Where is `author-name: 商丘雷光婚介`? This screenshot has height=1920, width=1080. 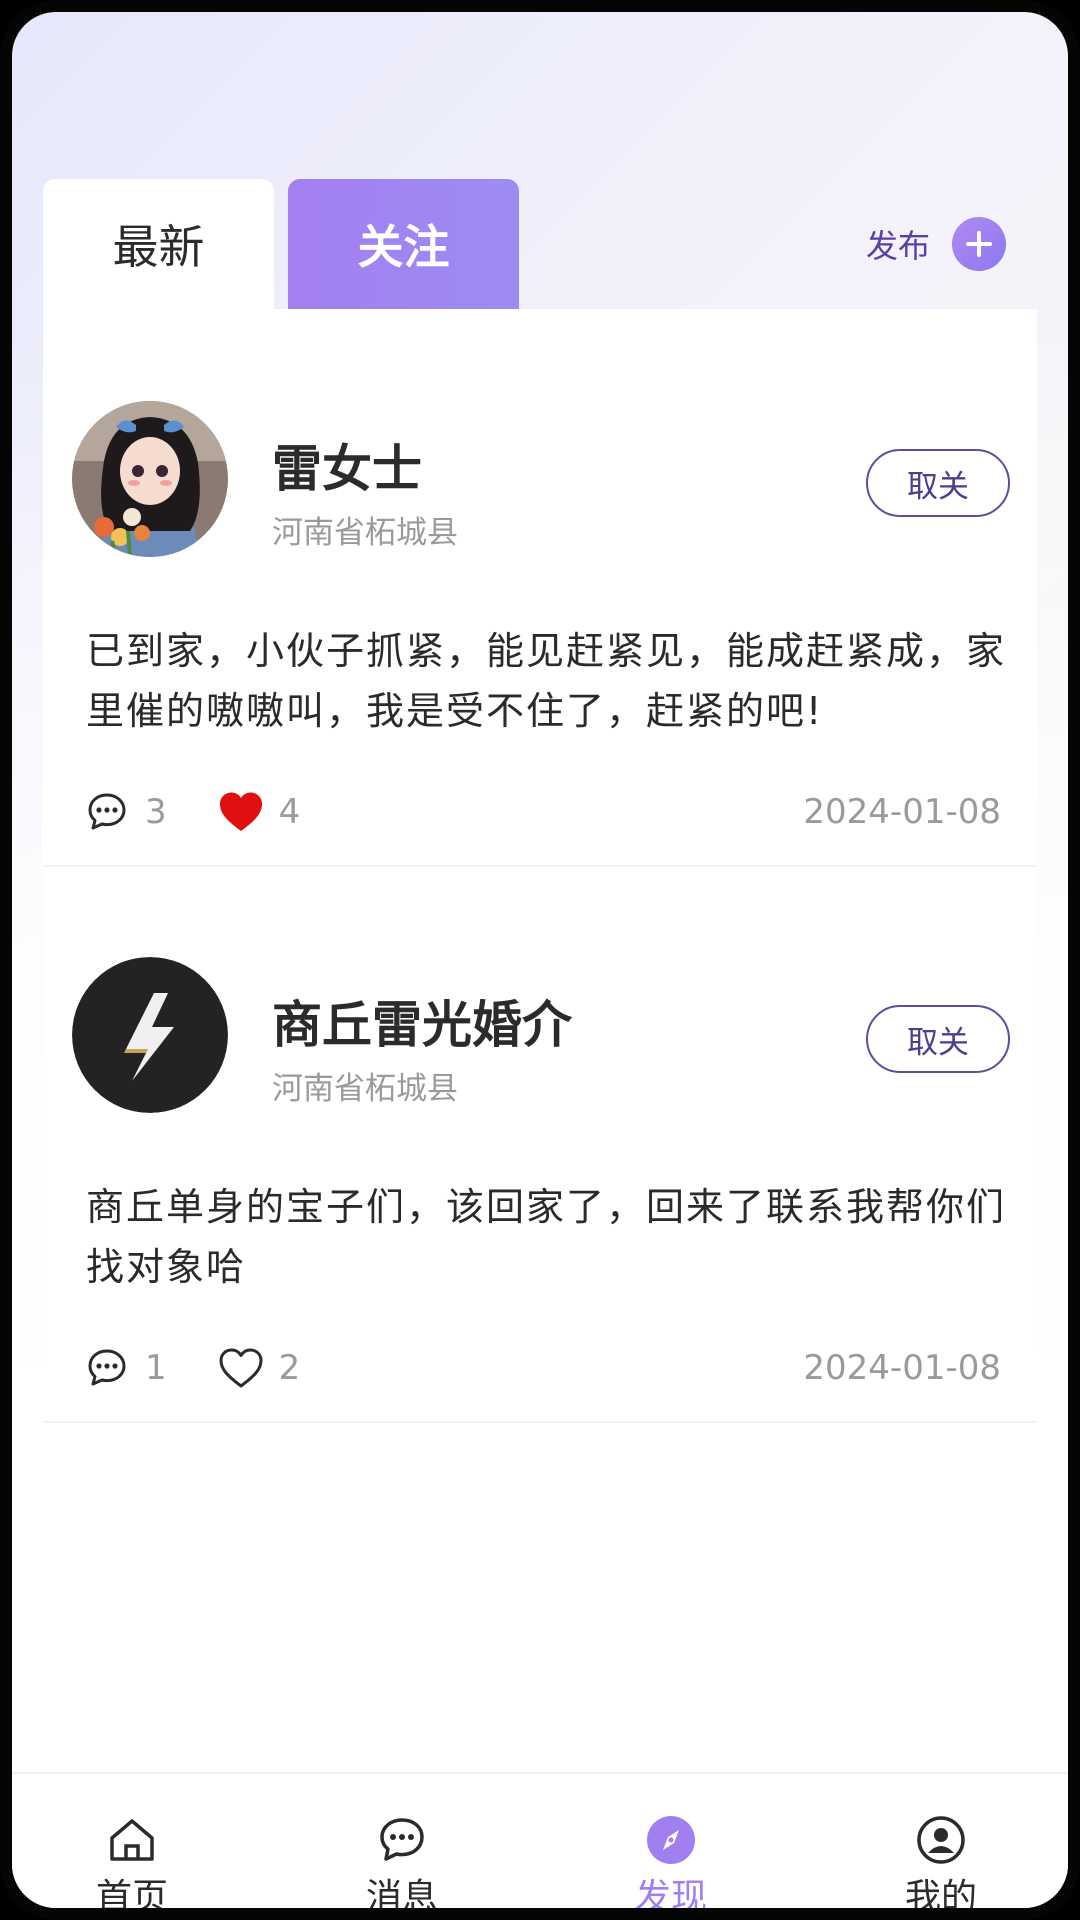
author-name: 商丘雷光婚介 is located at coordinates (422, 1021).